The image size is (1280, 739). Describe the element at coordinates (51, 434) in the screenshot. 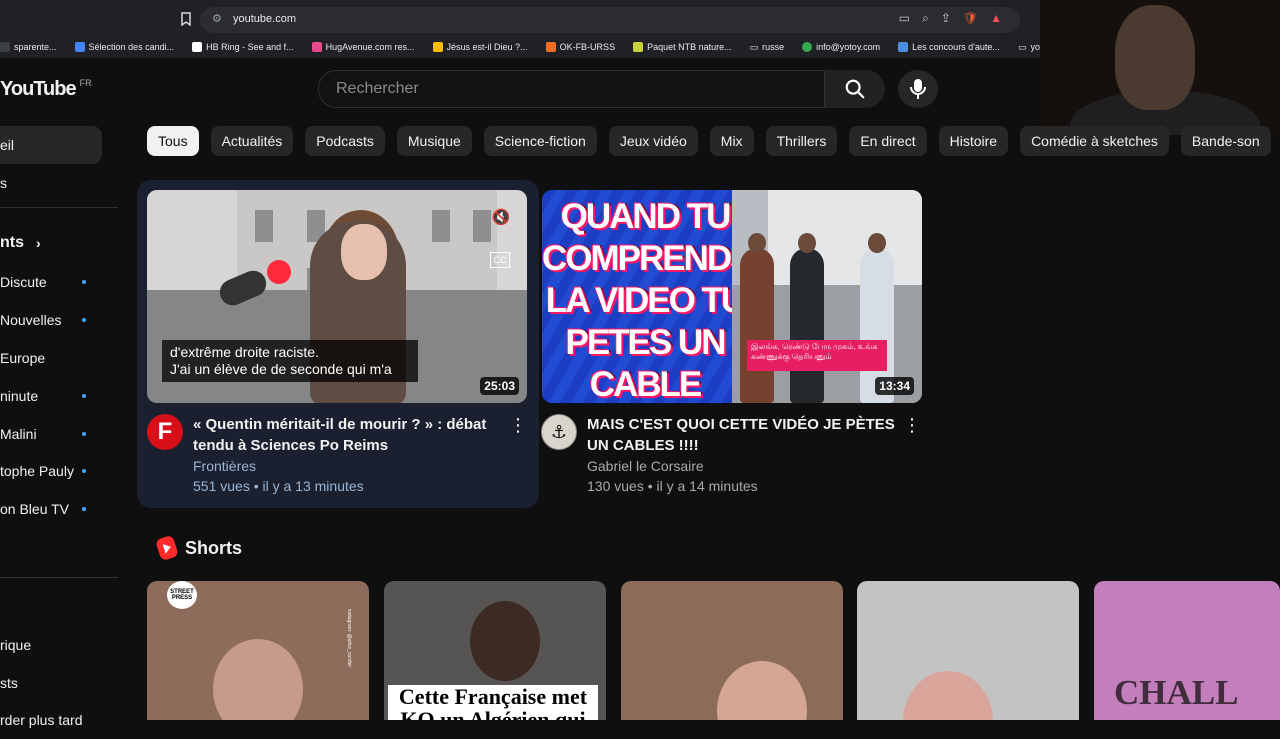

I see `sidebar-item-subscription: Malini` at that location.